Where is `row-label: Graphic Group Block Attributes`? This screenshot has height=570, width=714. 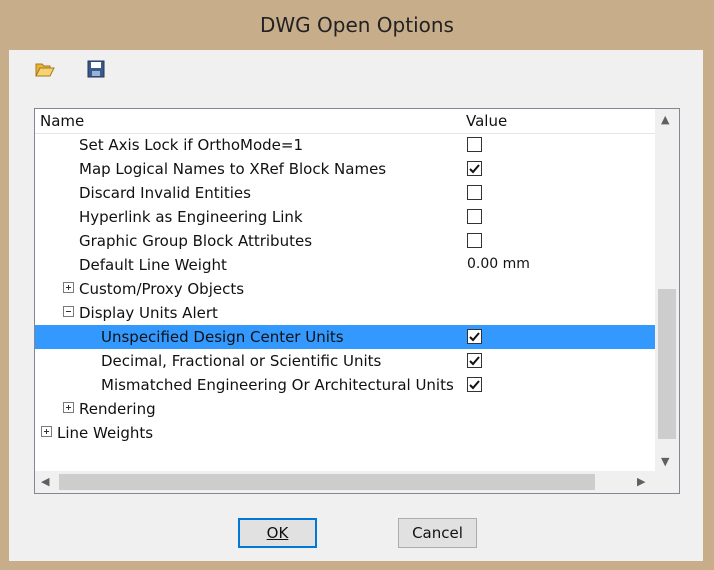 row-label: Graphic Group Block Attributes is located at coordinates (196, 241).